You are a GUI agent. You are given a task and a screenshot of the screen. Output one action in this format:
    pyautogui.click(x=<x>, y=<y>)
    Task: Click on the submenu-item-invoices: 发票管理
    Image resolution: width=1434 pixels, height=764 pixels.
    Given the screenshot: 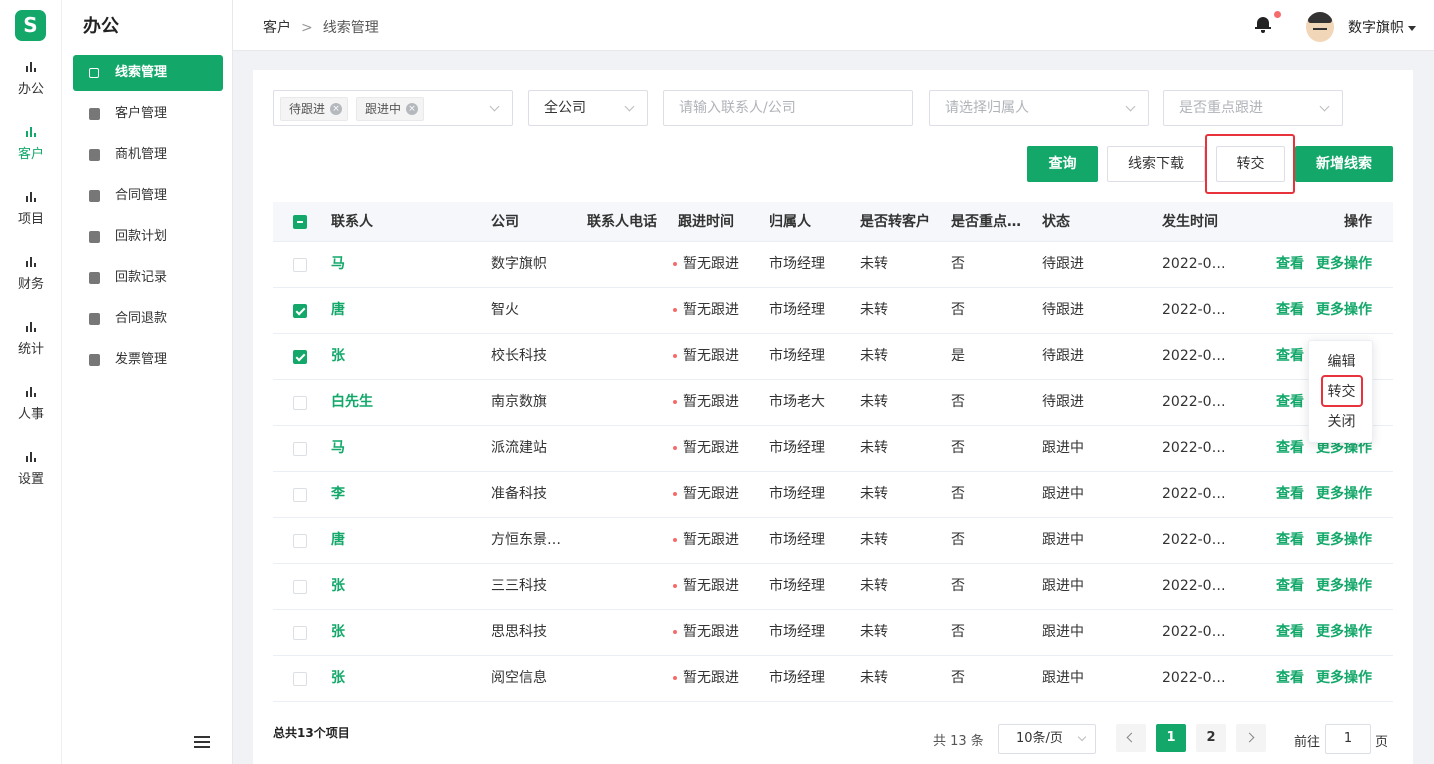 What is the action you would take?
    pyautogui.click(x=148, y=360)
    